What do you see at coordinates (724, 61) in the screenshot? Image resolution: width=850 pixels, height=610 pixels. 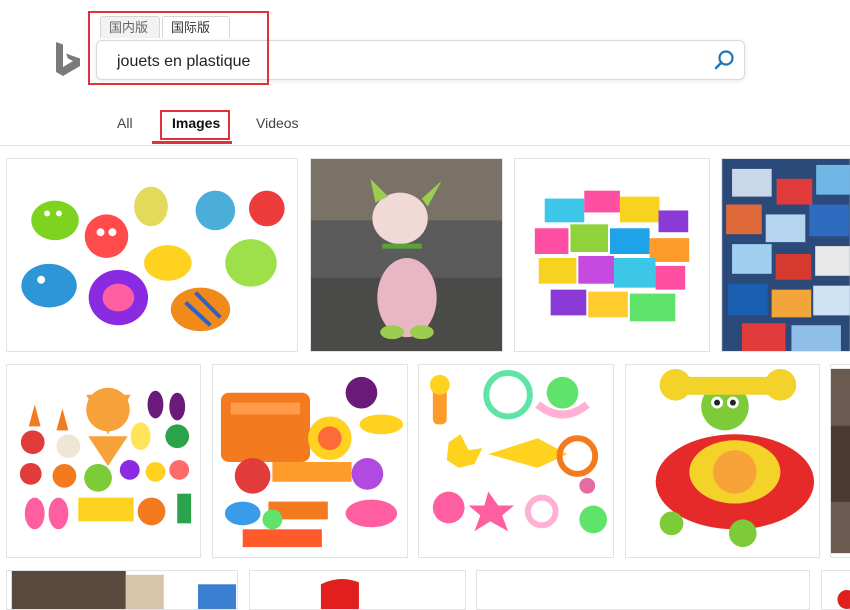 I see `search-icon` at bounding box center [724, 61].